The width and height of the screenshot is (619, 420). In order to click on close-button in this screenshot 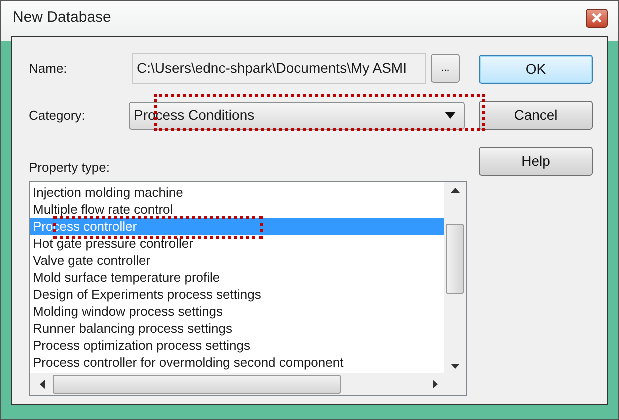, I will do `click(597, 18)`.